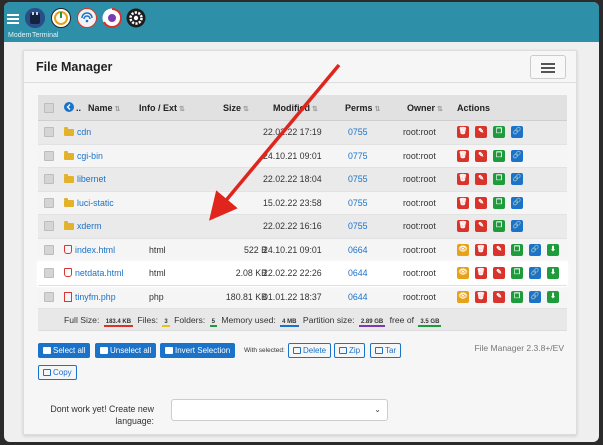 Image resolution: width=603 pixels, height=445 pixels. What do you see at coordinates (95, 297) in the screenshot?
I see `file-name-link: tinyfm.php` at bounding box center [95, 297].